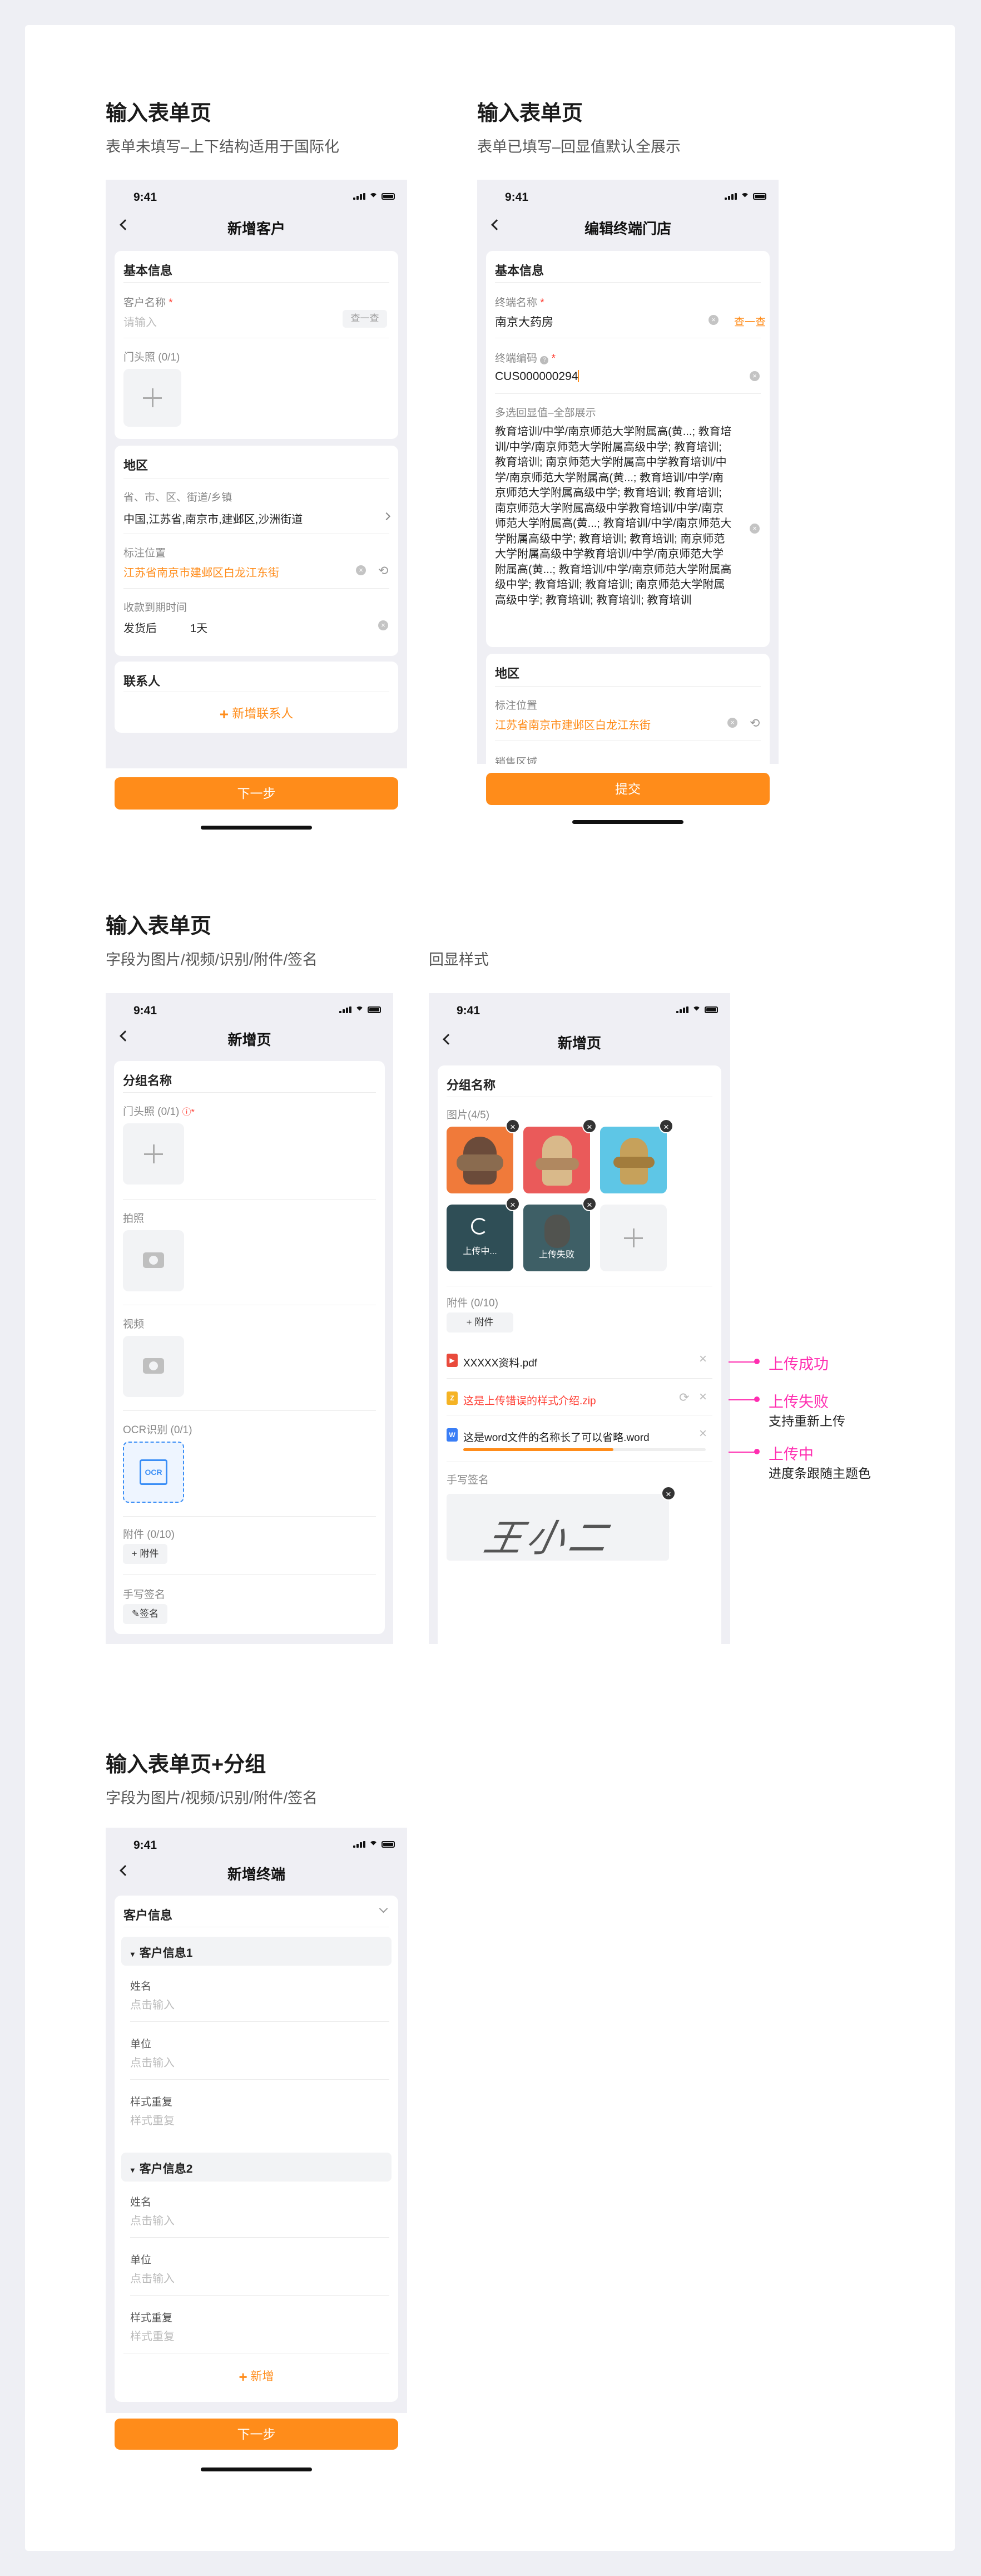  I want to click on group-title: ▼ 客户信息2, so click(161, 2169).